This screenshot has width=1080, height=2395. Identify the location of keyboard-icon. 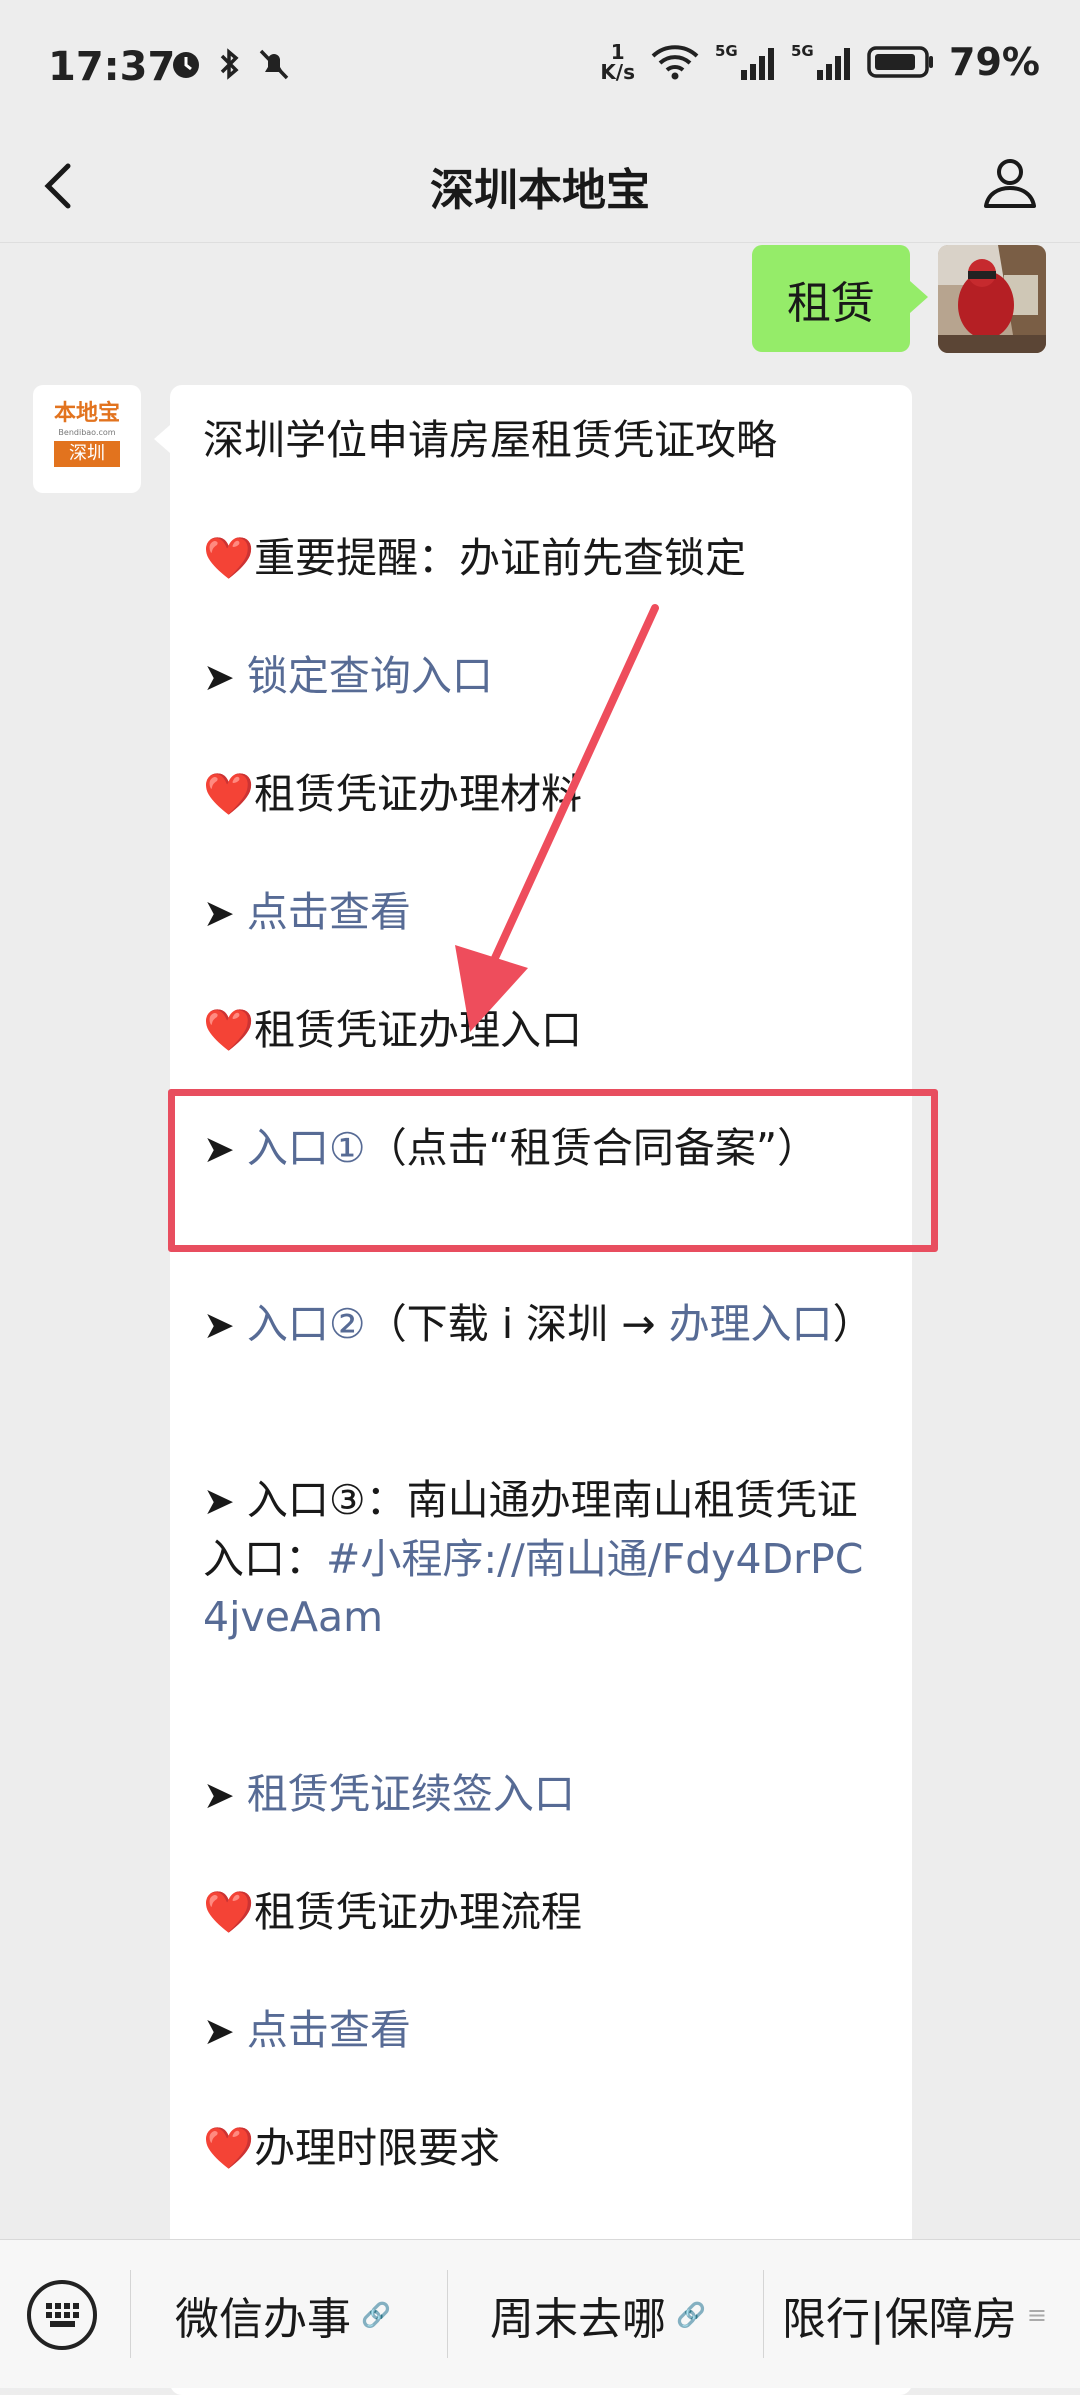
(62, 2315).